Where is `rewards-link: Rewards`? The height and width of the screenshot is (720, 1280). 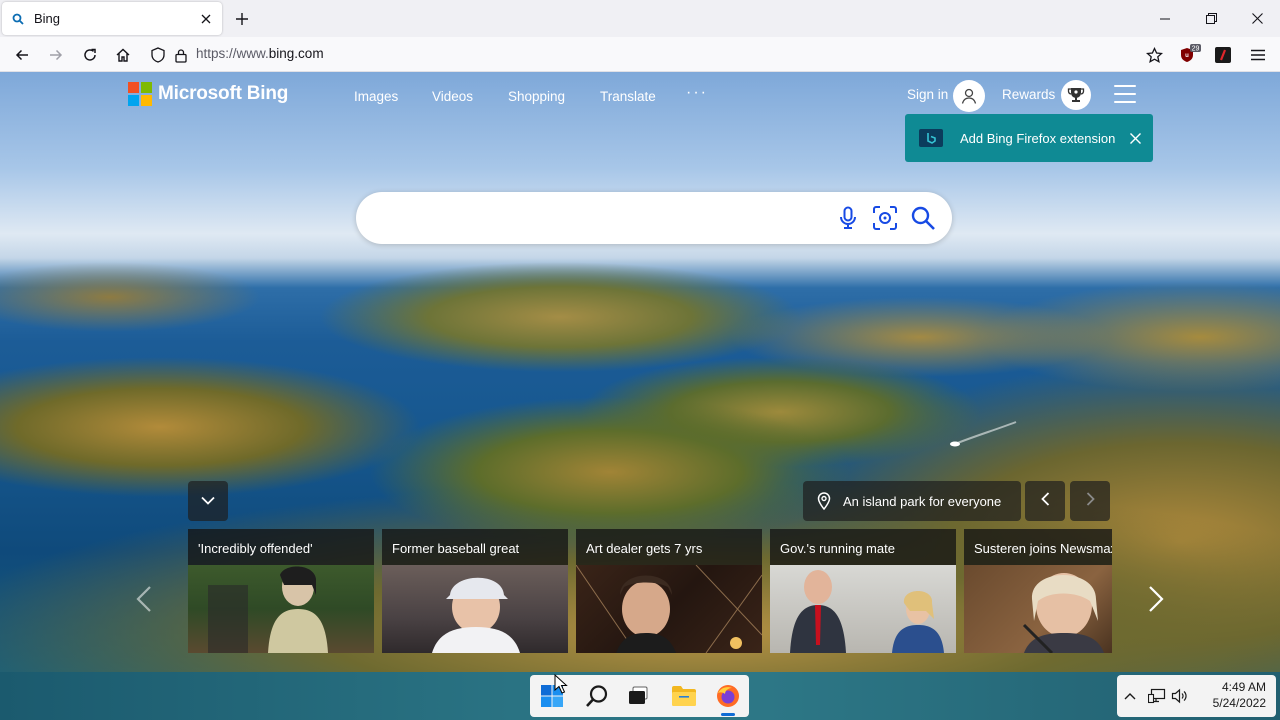
rewards-link: Rewards is located at coordinates (1028, 94).